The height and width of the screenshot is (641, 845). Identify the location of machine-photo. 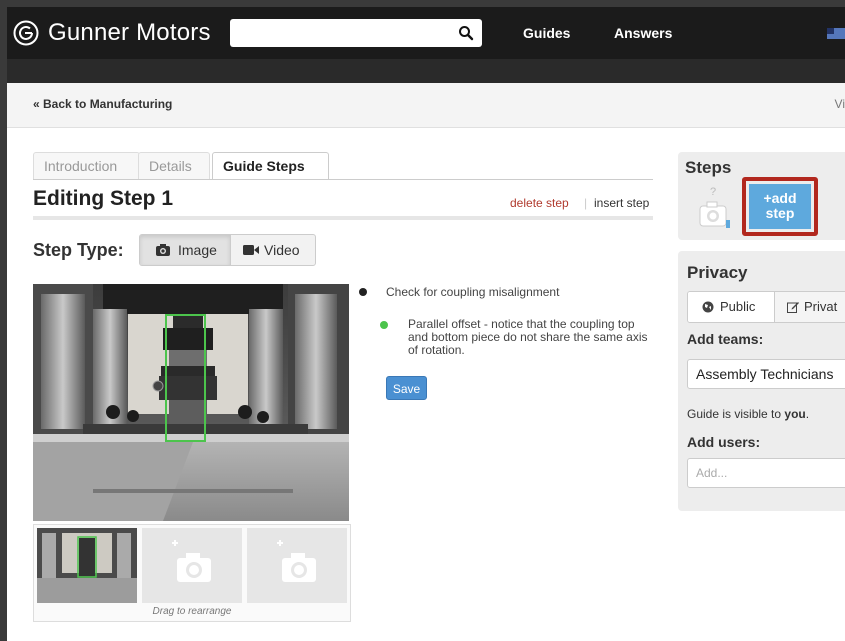
(191, 402).